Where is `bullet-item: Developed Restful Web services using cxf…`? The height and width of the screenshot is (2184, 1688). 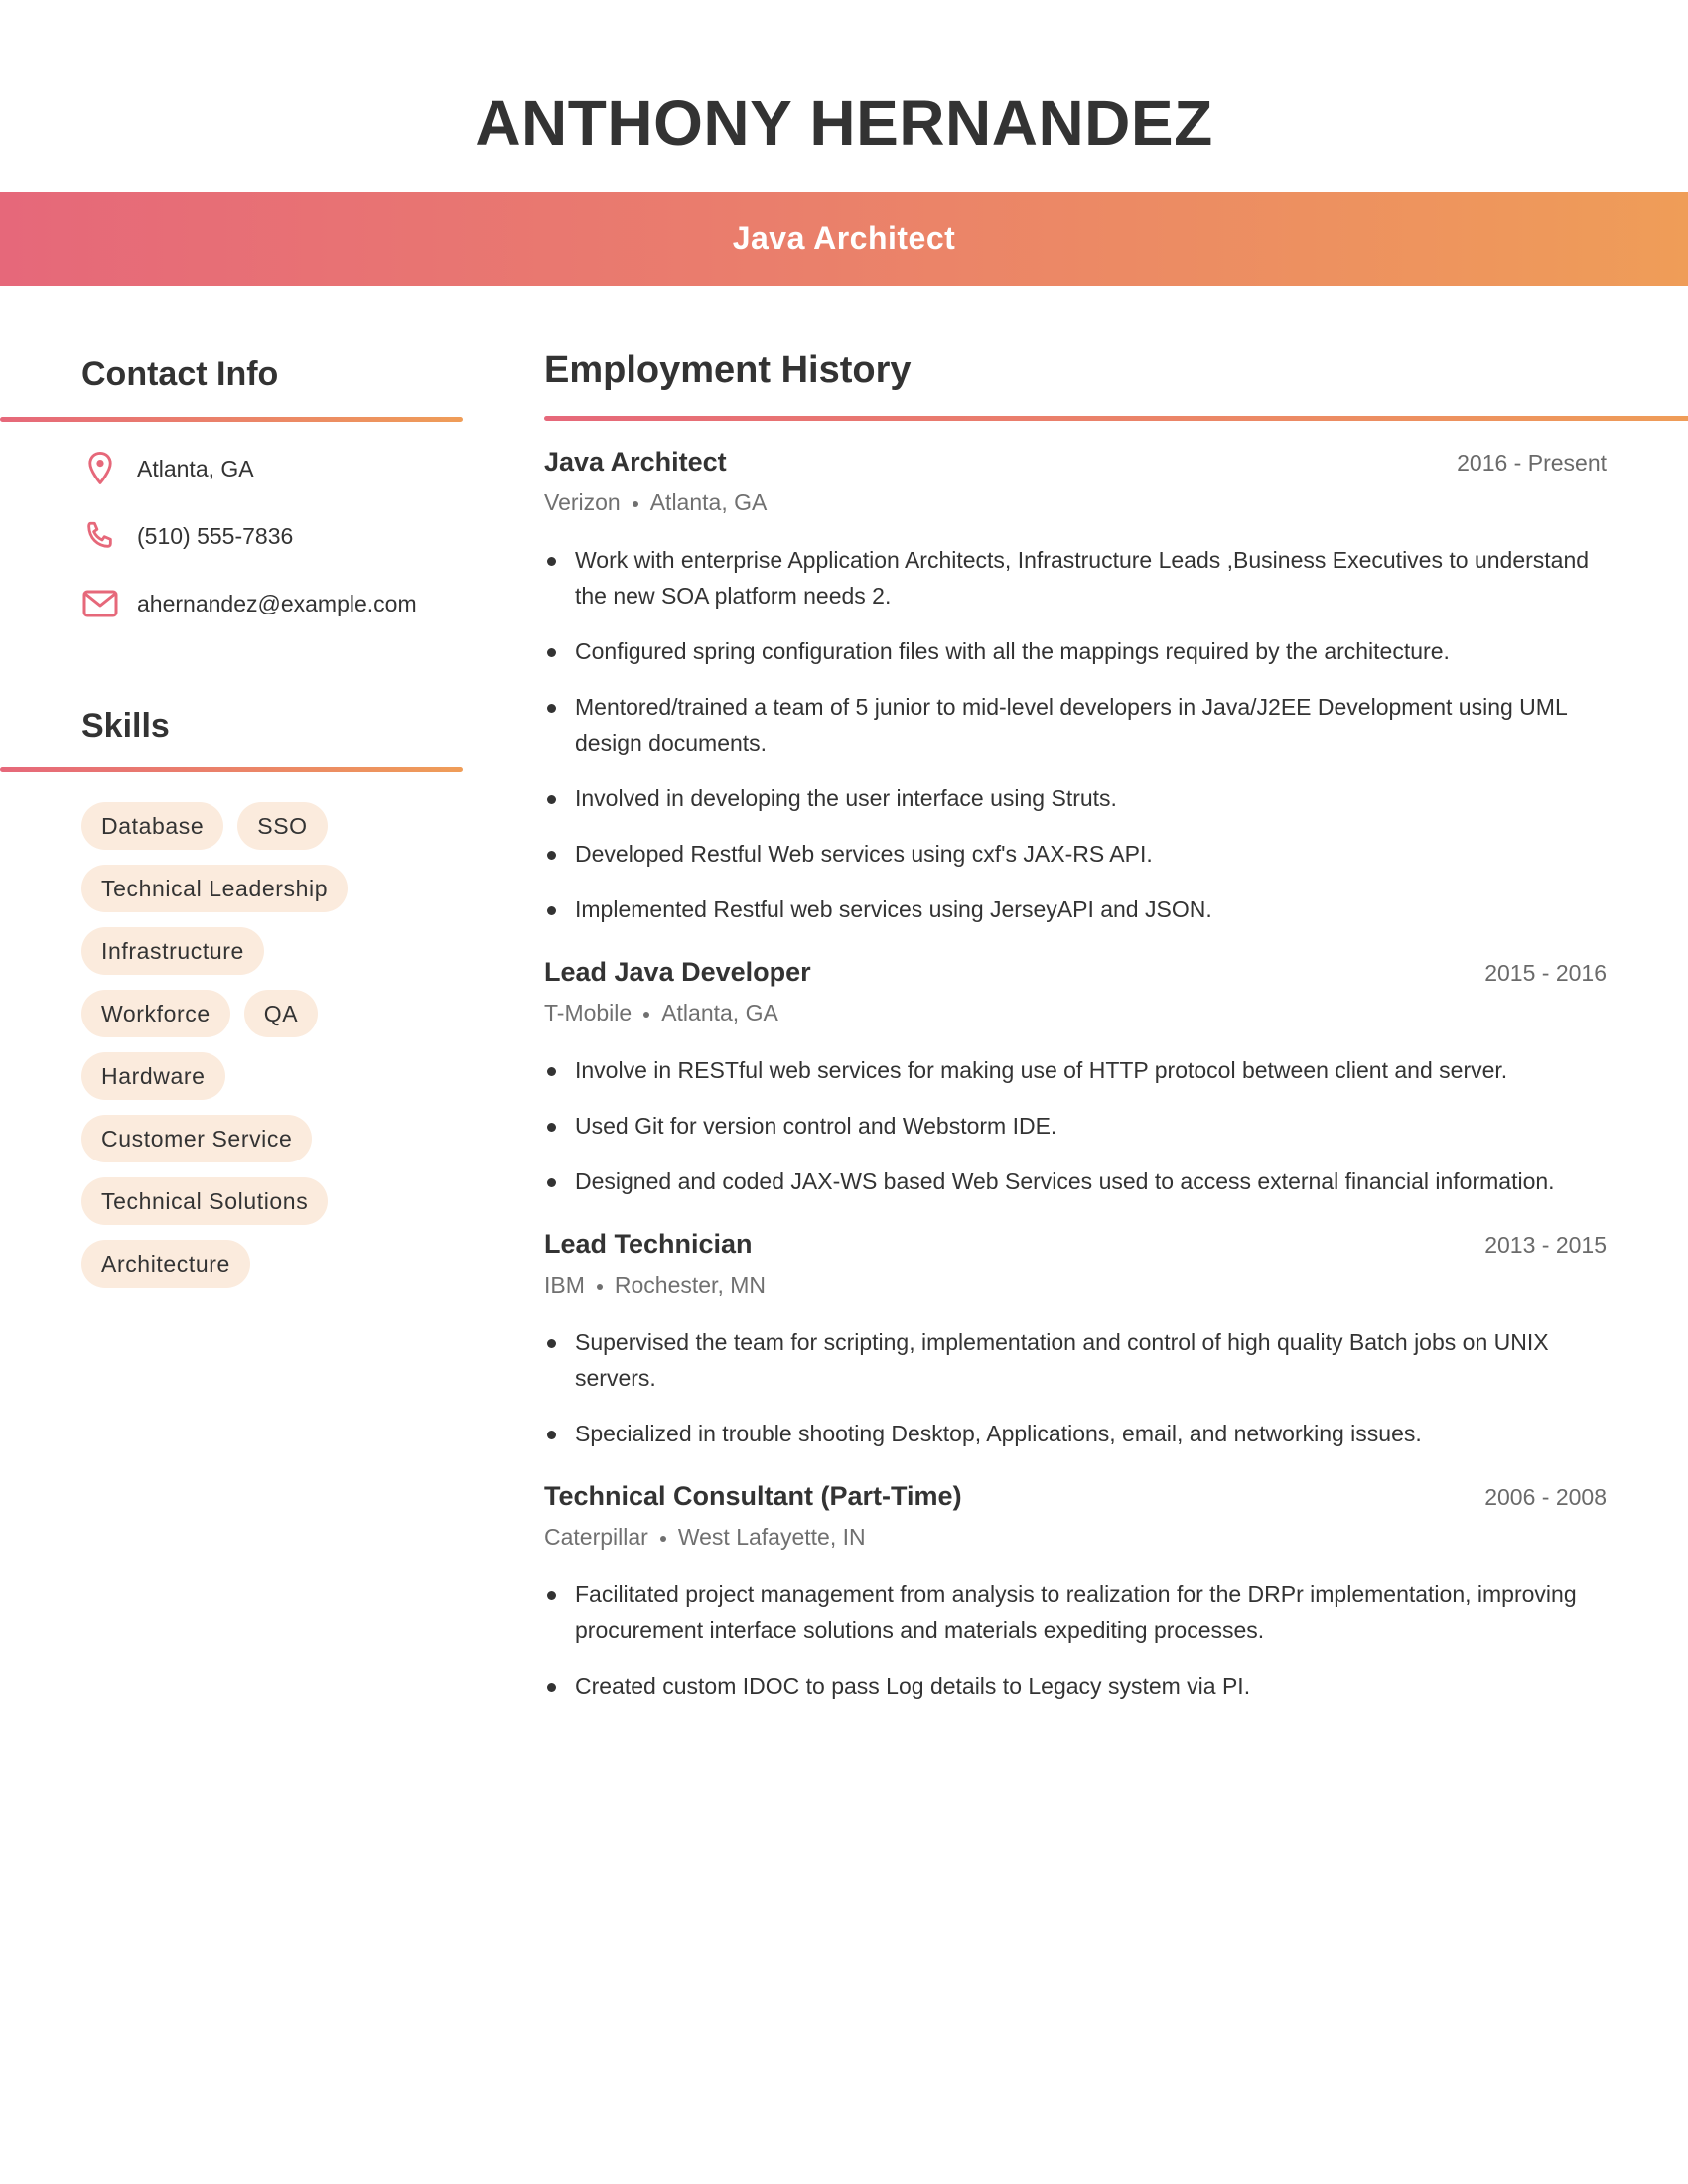
bullet-item: Developed Restful Web services using cxf… is located at coordinates (1075, 854).